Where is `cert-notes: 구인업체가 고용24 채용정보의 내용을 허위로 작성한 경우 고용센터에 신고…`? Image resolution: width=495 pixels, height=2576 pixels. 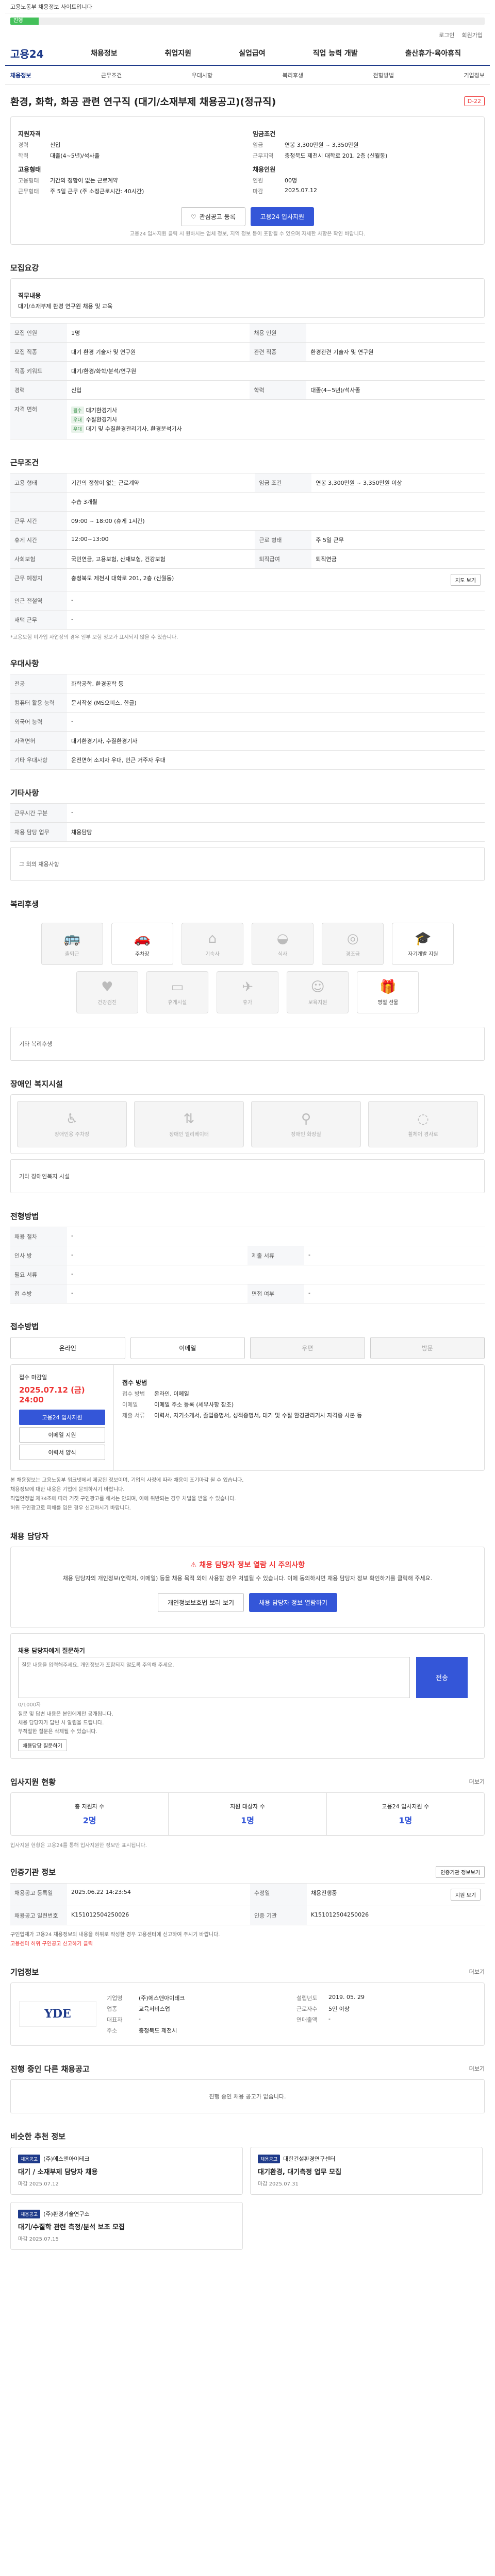 cert-notes: 구인업체가 고용24 채용정보의 내용을 허위로 작성한 경우 고용센터에 신고… is located at coordinates (247, 1939).